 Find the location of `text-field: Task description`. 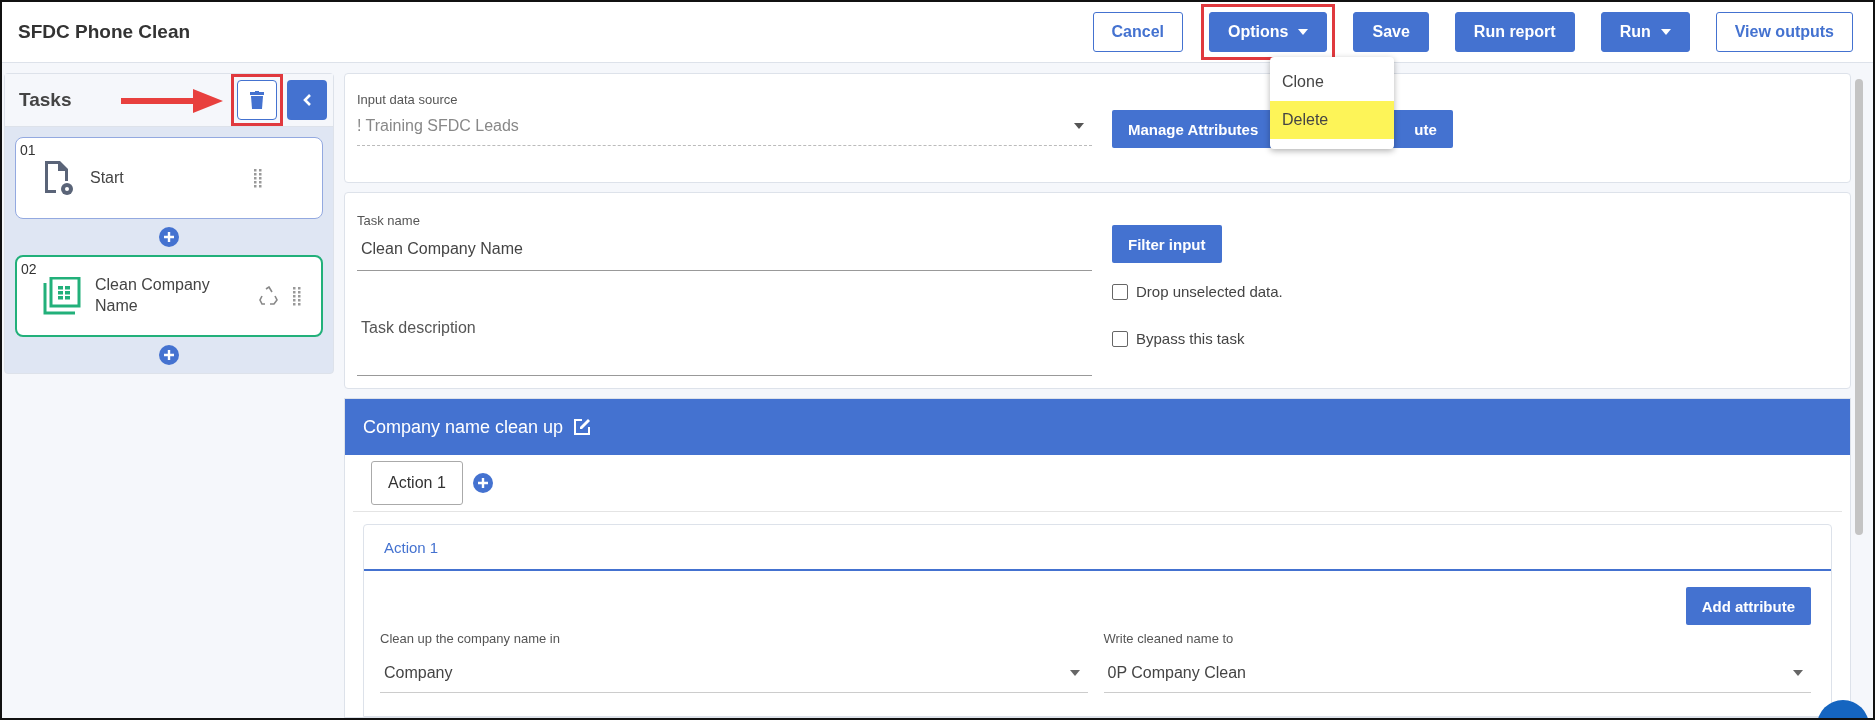

text-field: Task description is located at coordinates (724, 323).